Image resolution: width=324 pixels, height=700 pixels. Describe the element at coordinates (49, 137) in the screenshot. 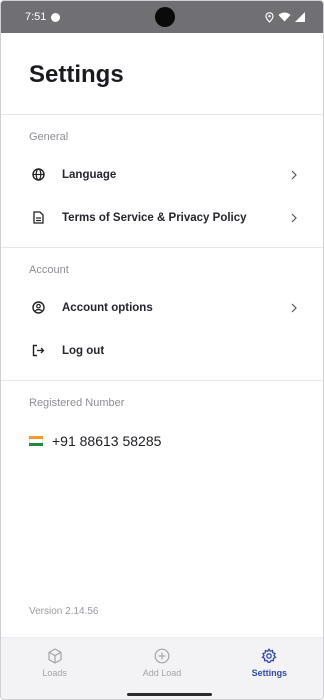

I see `section-title-general: General` at that location.